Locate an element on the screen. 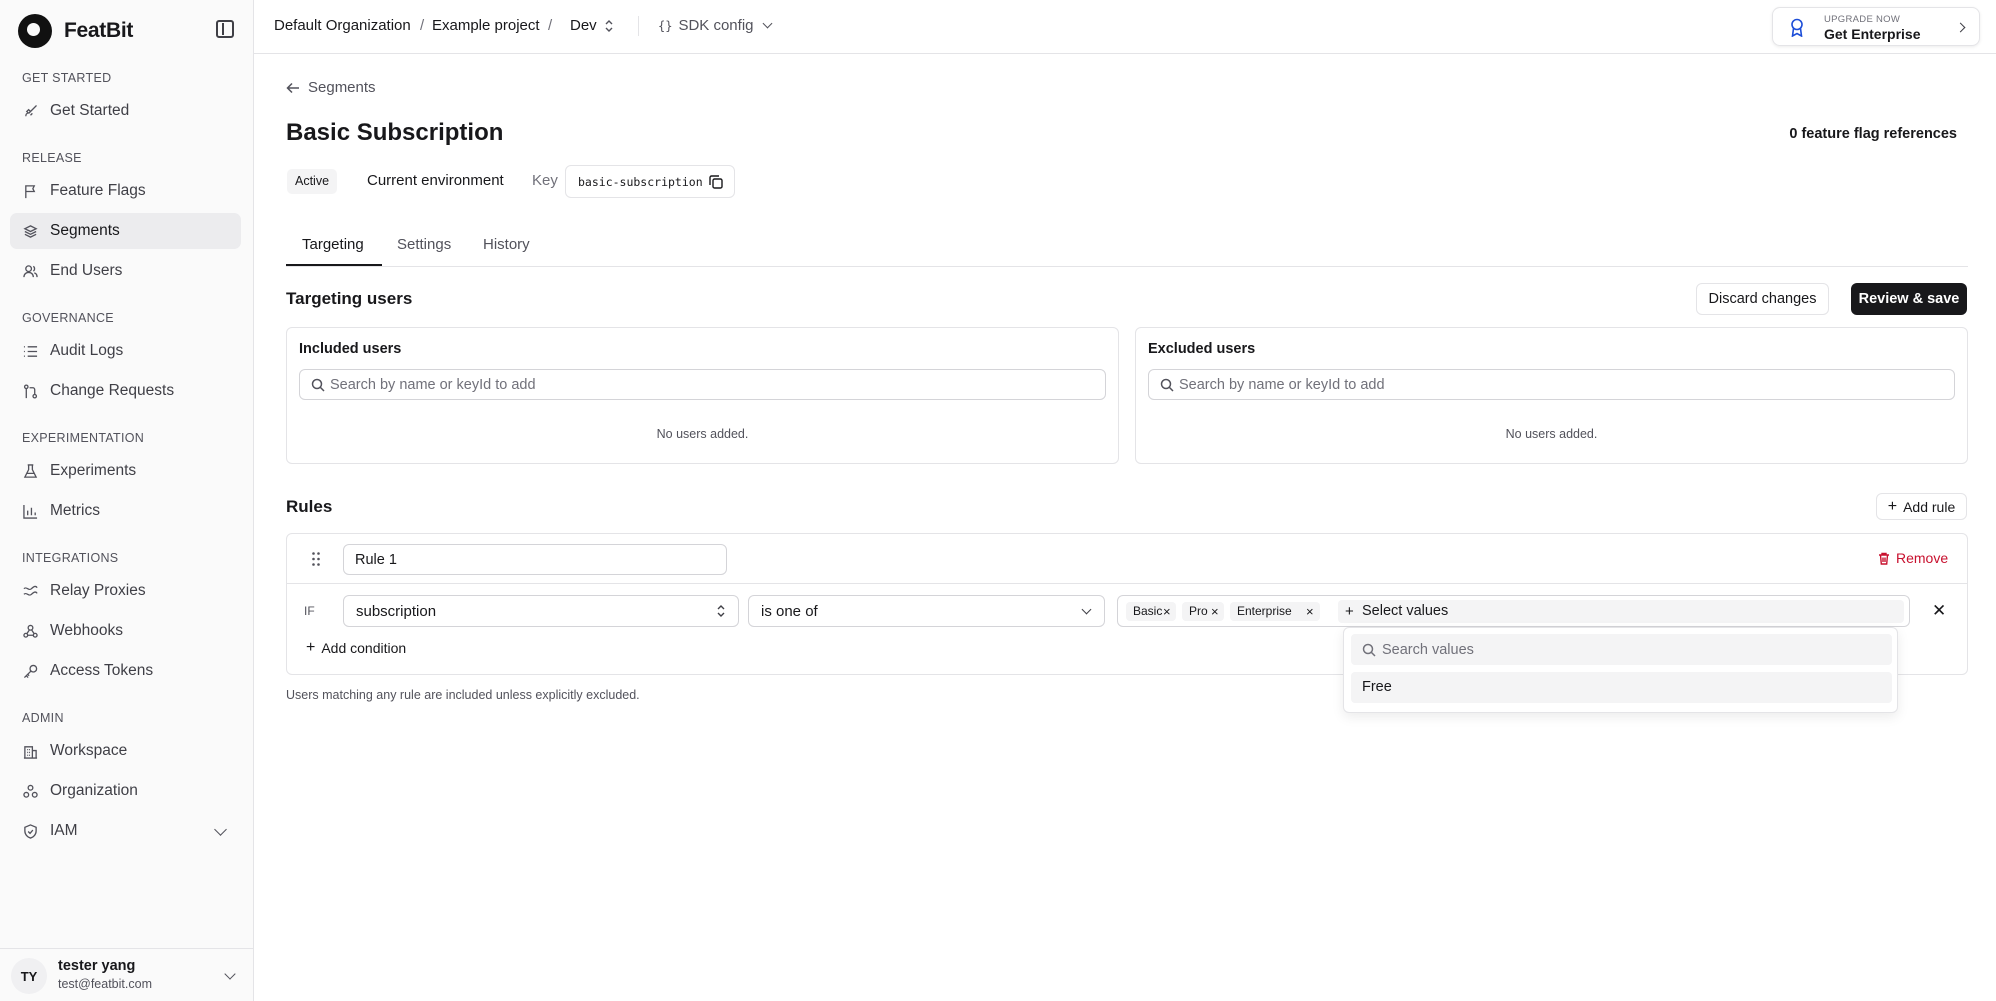 The width and height of the screenshot is (1996, 1001). nav-section-get-started: GET STARTED is located at coordinates (67, 78).